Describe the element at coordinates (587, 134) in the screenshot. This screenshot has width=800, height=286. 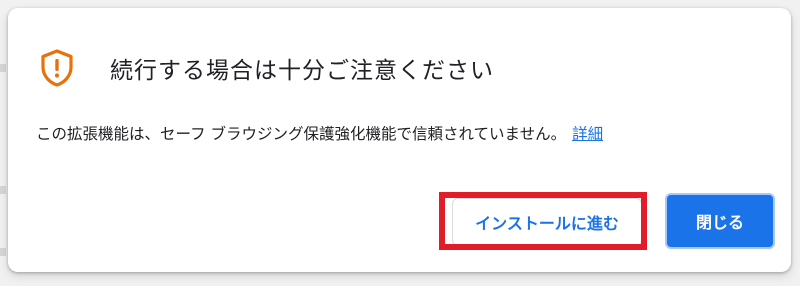
I see `details-link: 詳細` at that location.